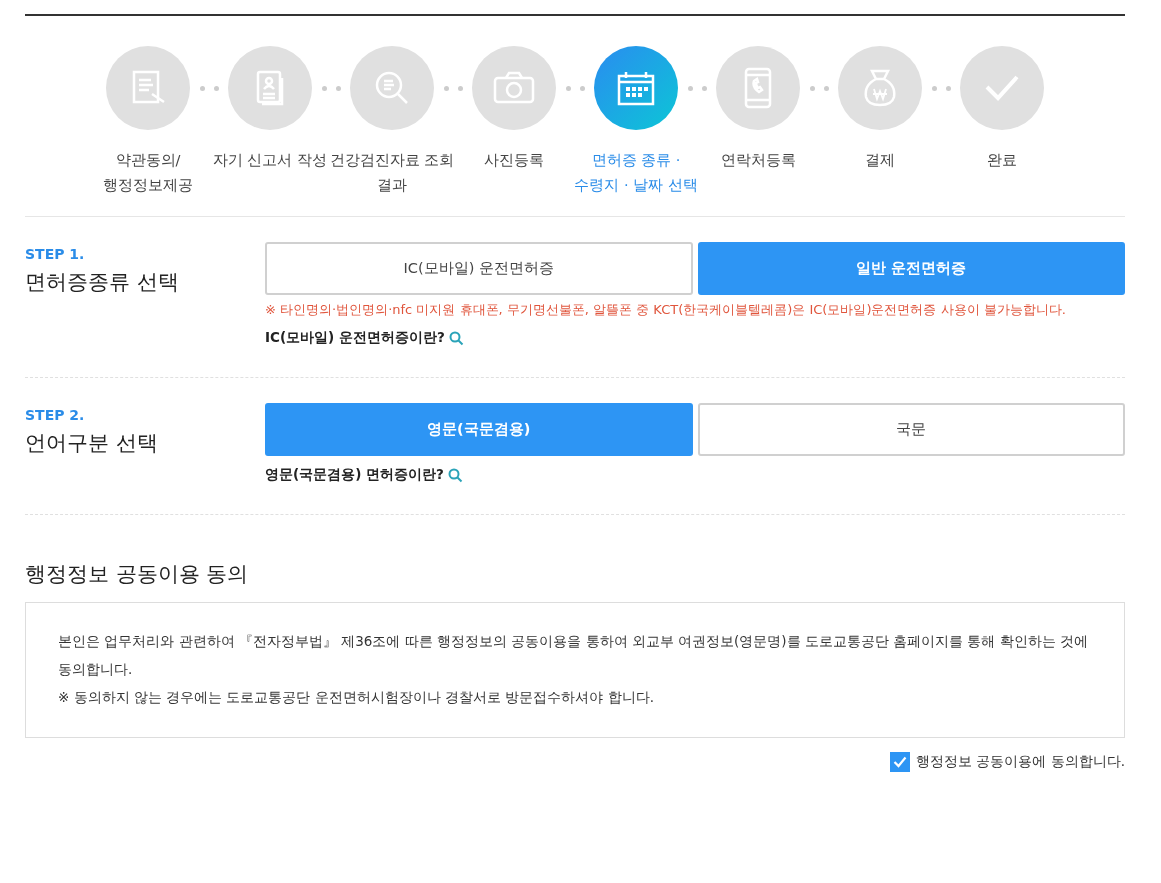  I want to click on step-number: STEP 2., so click(55, 415).